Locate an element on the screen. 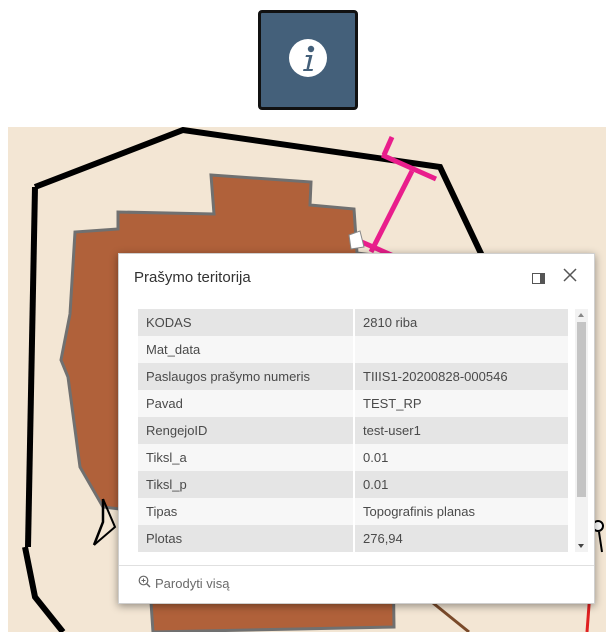  close-icon is located at coordinates (570, 278).